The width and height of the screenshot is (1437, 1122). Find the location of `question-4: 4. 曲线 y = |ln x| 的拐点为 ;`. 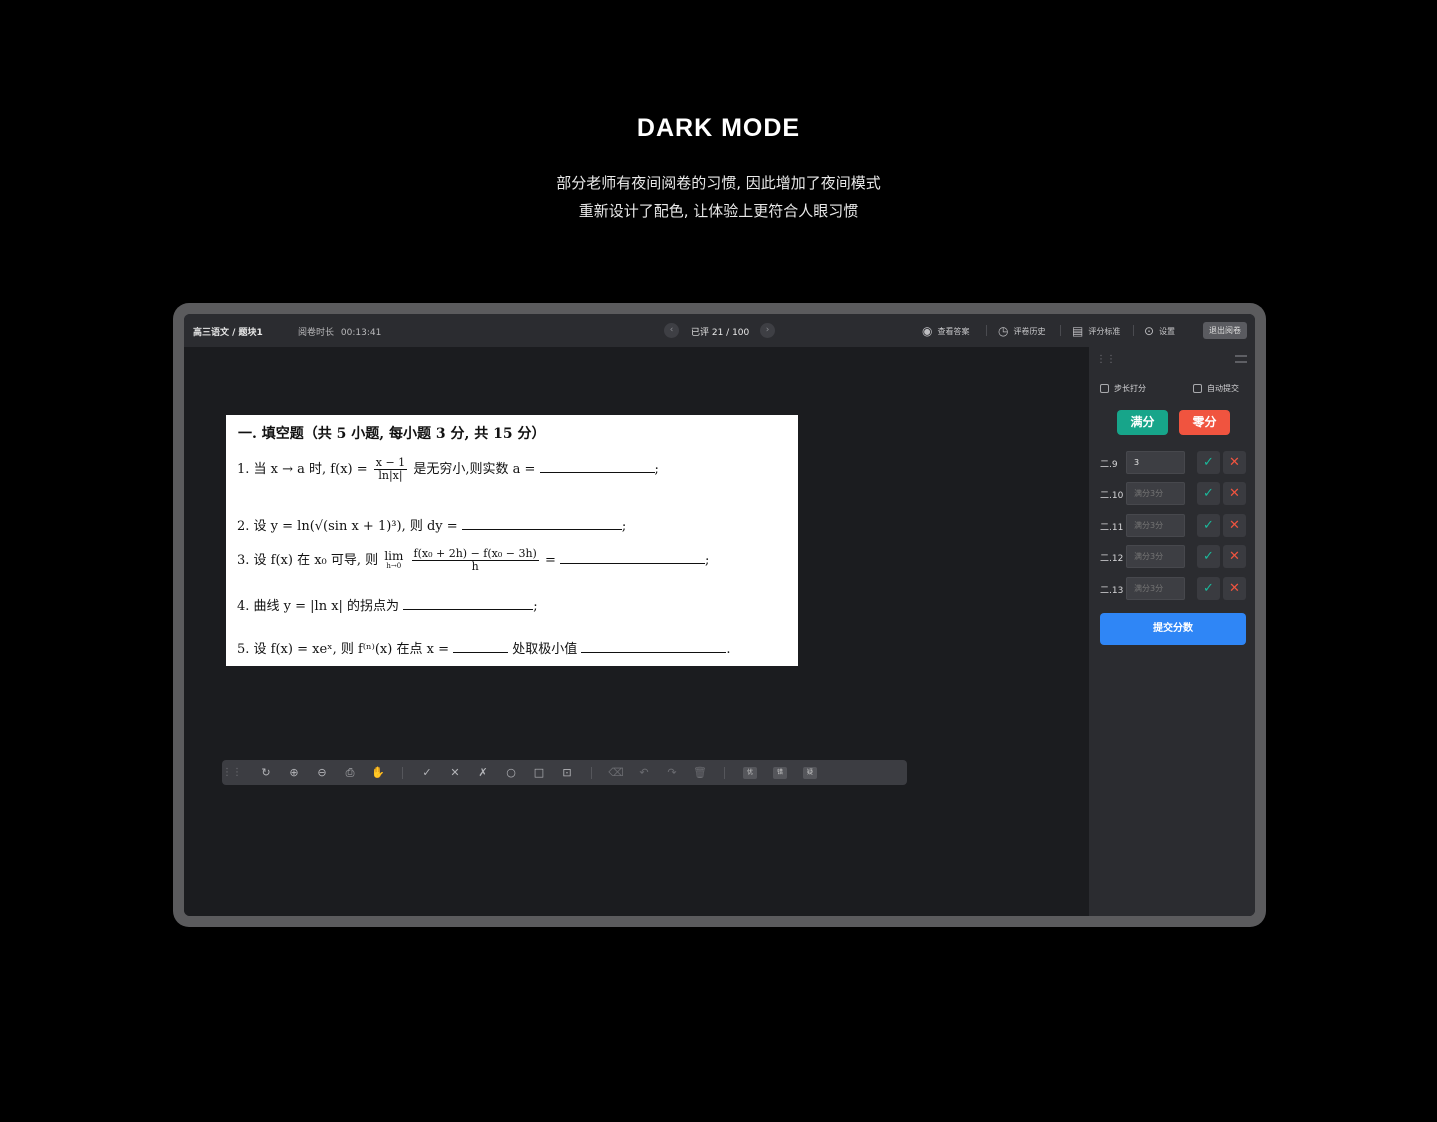

question-4: 4. 曲线 y = |ln x| 的拐点为 ; is located at coordinates (387, 604).